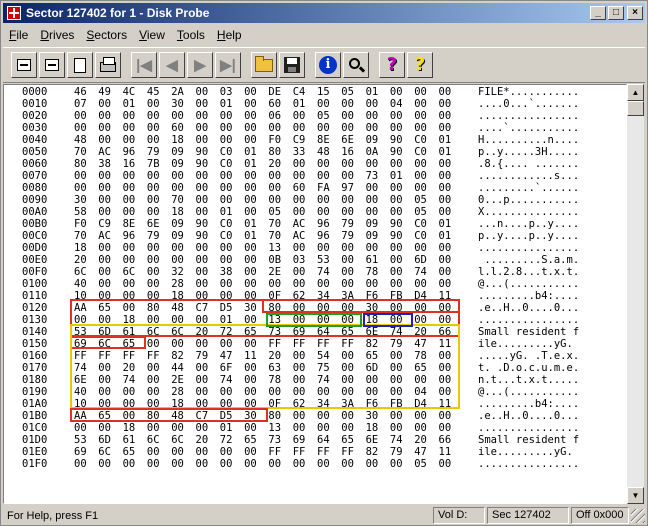 This screenshot has width=648, height=526. I want to click on hex-byte: DE, so click(277, 92).